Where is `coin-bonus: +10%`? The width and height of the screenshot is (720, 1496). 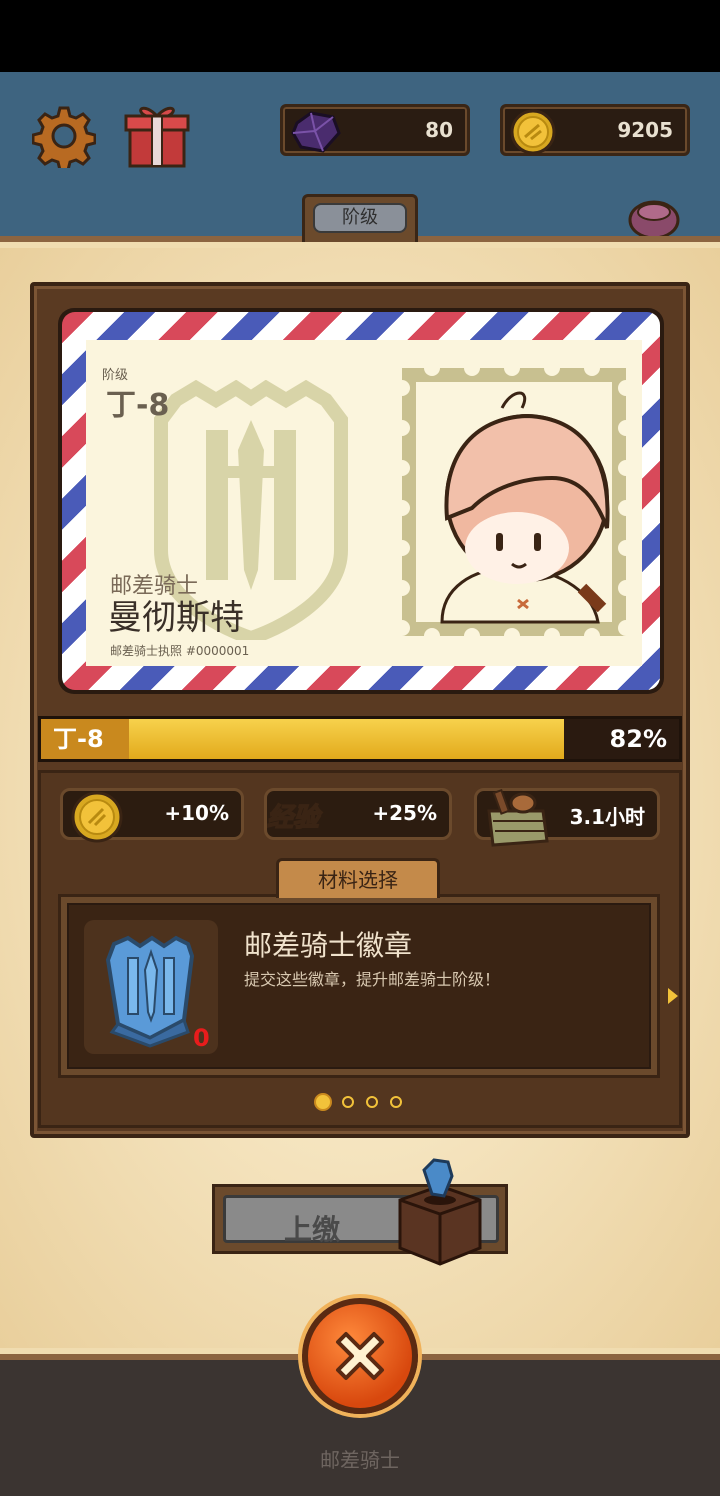
coin-bonus: +10% is located at coordinates (152, 815).